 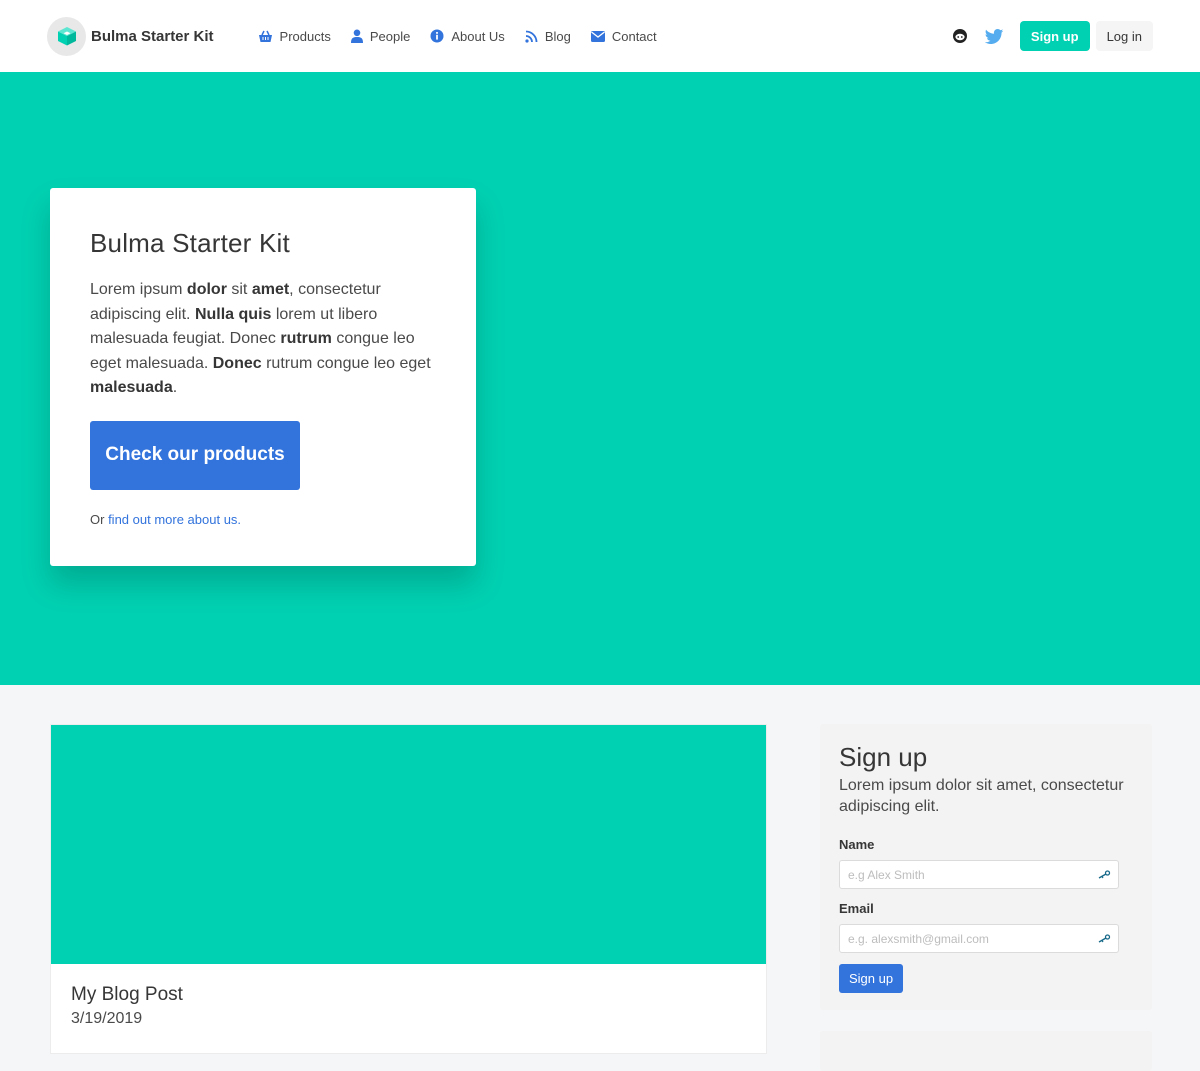 I want to click on twitter-icon, so click(x=993, y=36).